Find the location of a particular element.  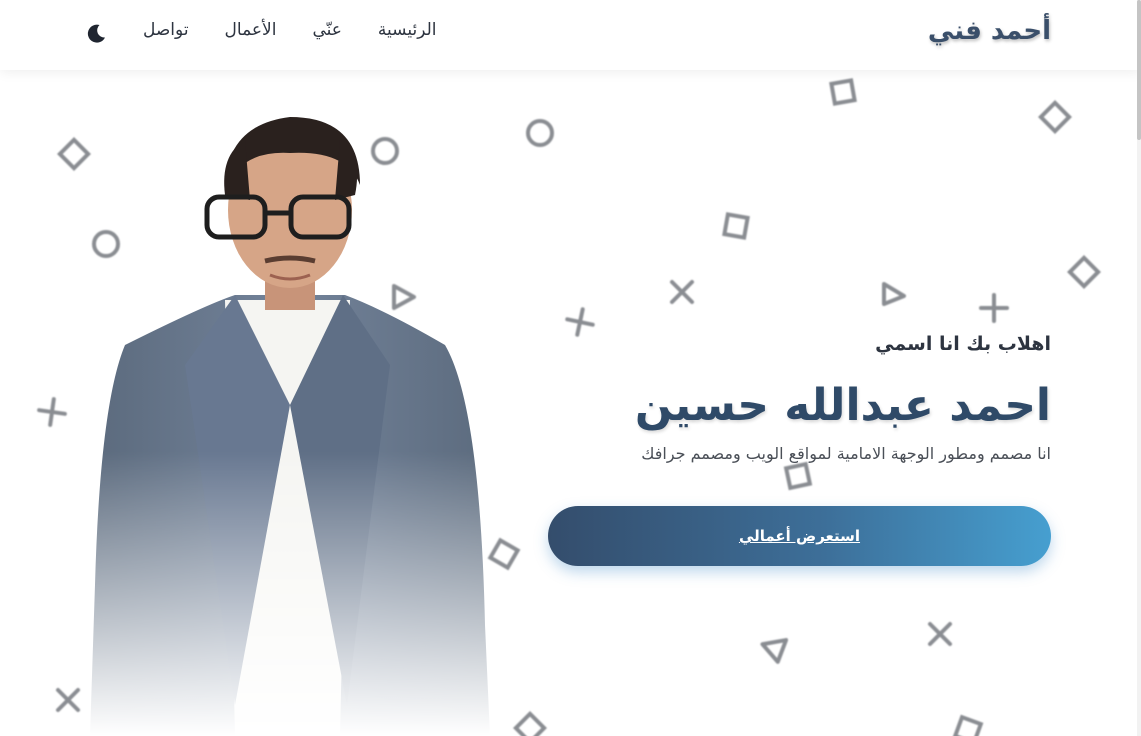

nav-link-contact: تواصل is located at coordinates (166, 30).